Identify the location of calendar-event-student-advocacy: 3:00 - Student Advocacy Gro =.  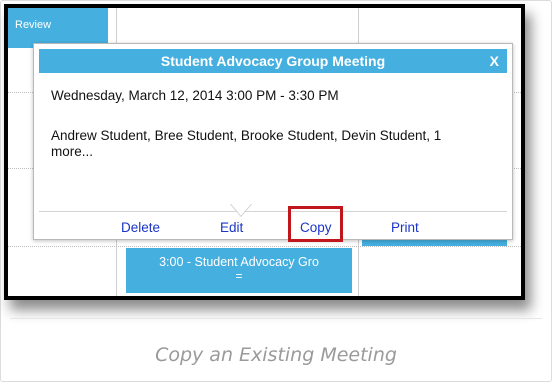
(239, 270).